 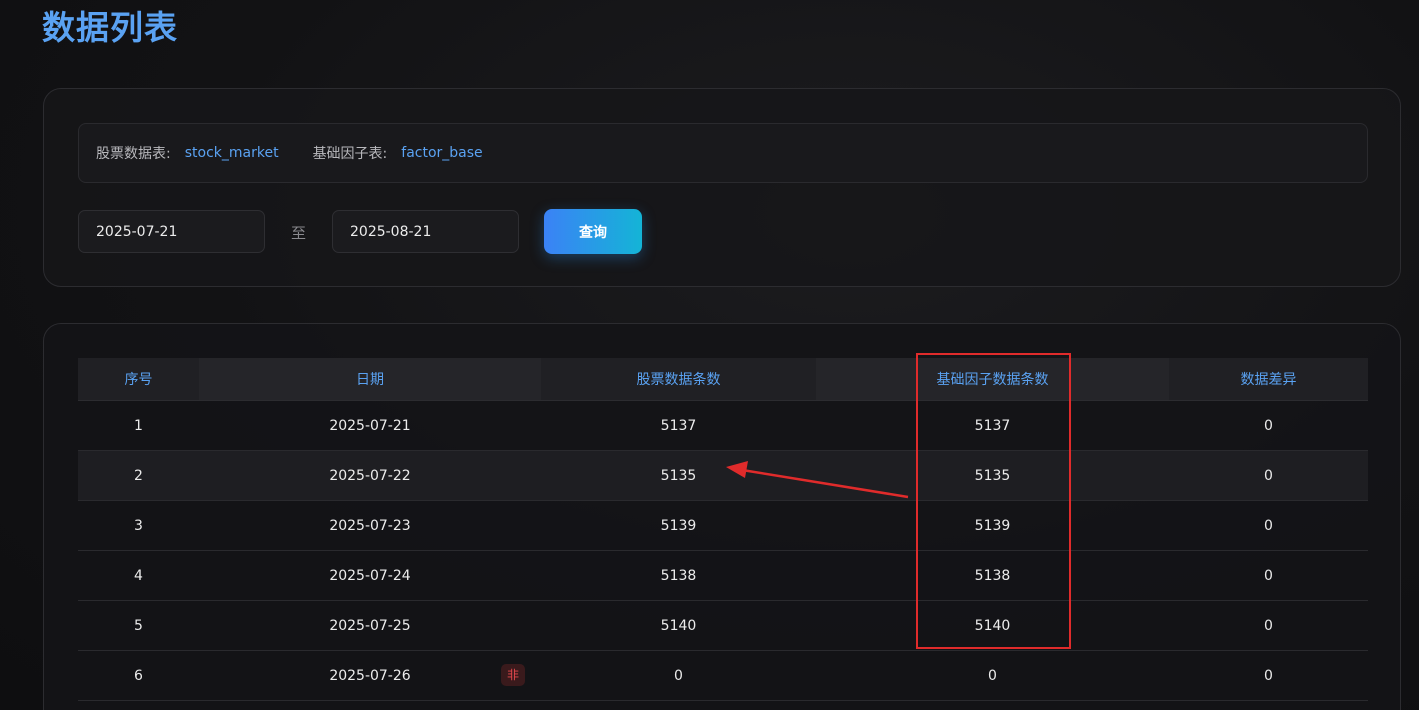 What do you see at coordinates (992, 475) in the screenshot?
I see `cell-factor-count: 5135` at bounding box center [992, 475].